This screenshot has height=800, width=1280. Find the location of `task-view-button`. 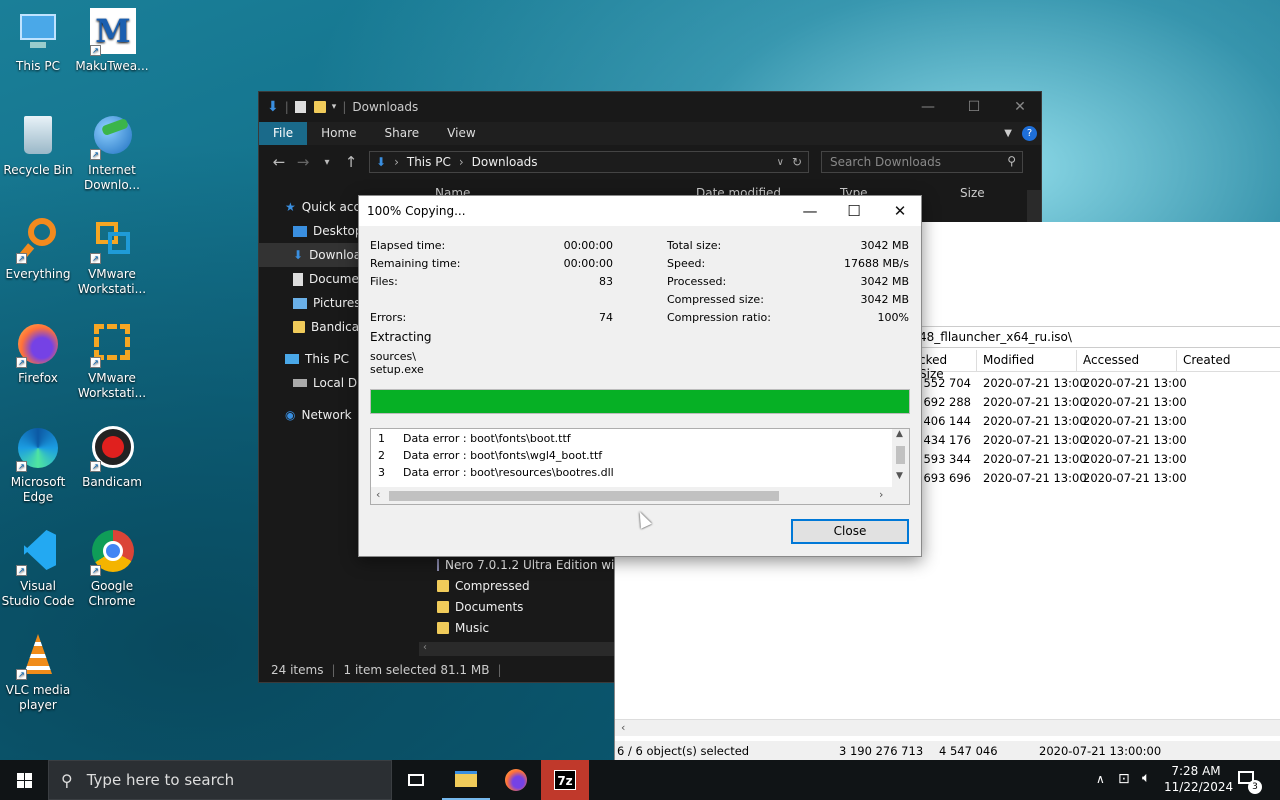

task-view-button is located at coordinates (416, 780).